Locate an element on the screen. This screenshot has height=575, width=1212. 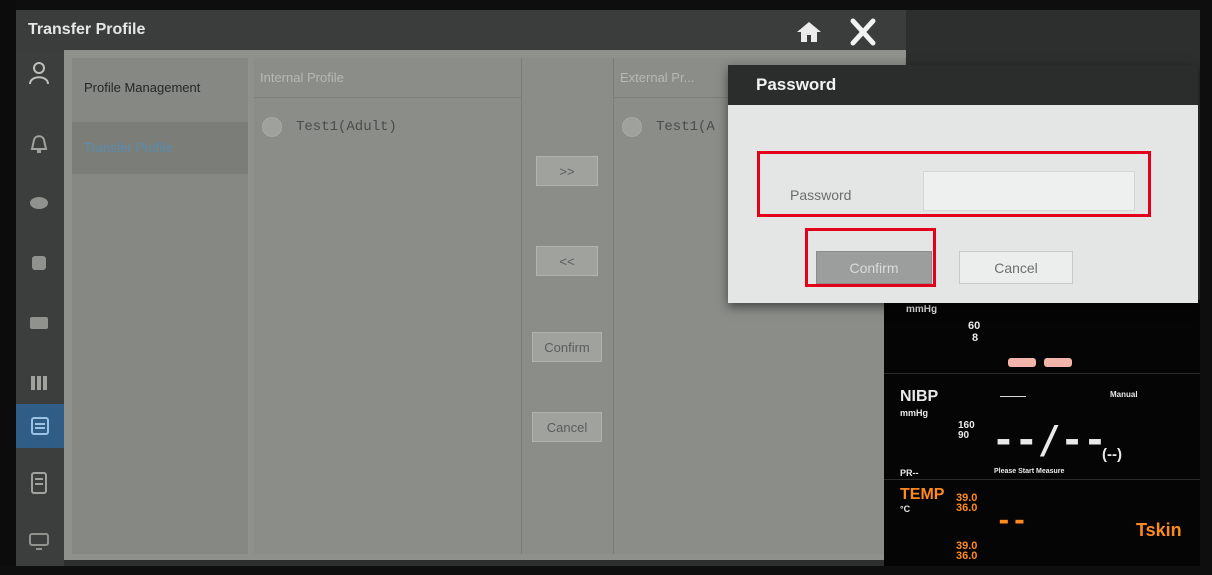
nav-item-transfer-profile: Transfer Profile is located at coordinates (160, 148).